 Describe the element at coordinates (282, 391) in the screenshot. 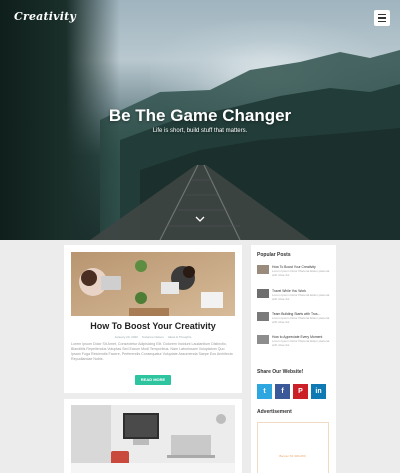

I see `facebook-icon: f` at that location.